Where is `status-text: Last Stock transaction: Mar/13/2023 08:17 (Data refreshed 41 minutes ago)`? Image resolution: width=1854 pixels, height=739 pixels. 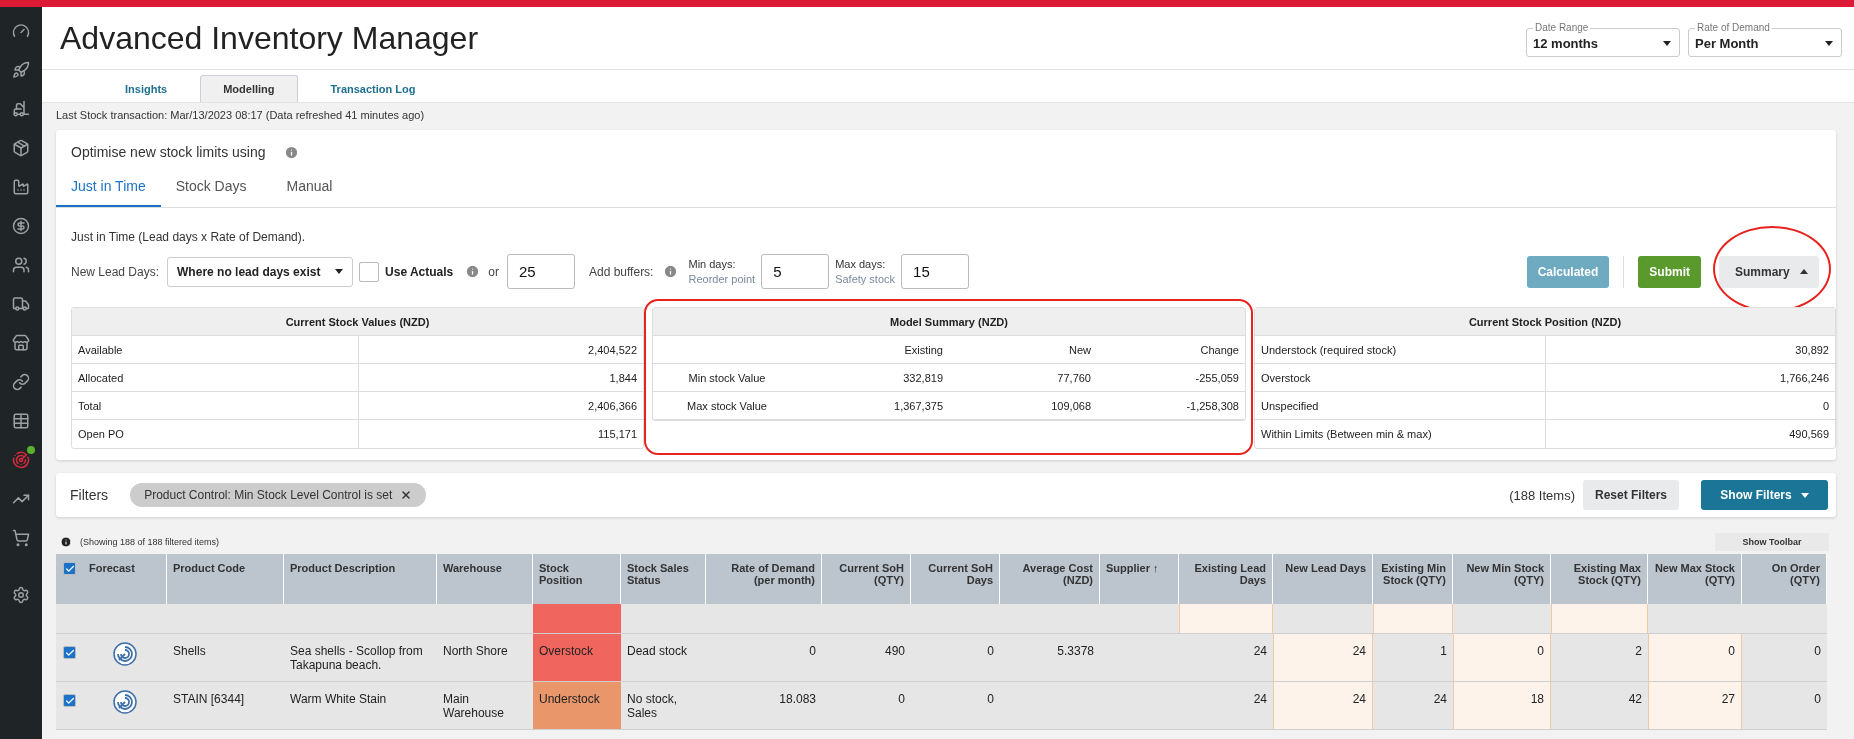
status-text: Last Stock transaction: Mar/13/2023 08:17 (Data refreshed 41 minutes ago) is located at coordinates (240, 115).